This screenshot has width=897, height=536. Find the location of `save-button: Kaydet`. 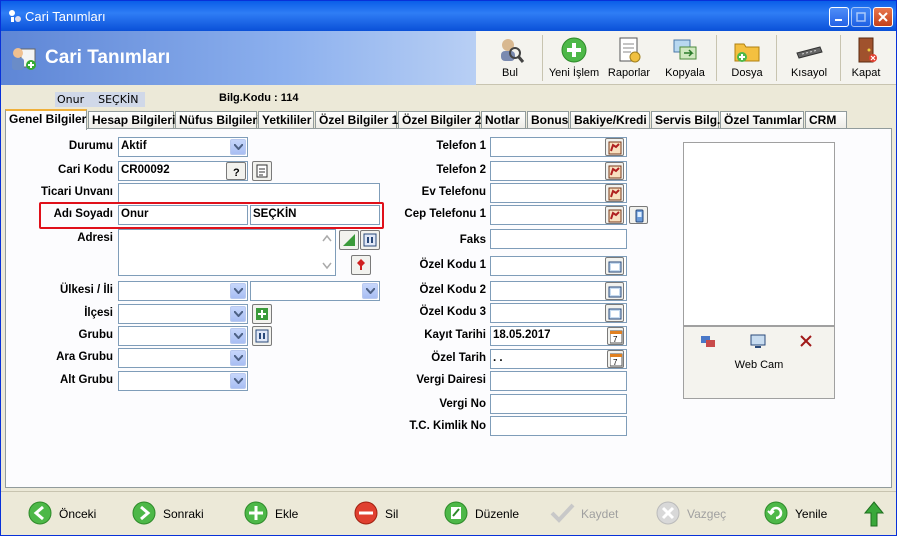

save-button: Kaydet is located at coordinates (589, 514).